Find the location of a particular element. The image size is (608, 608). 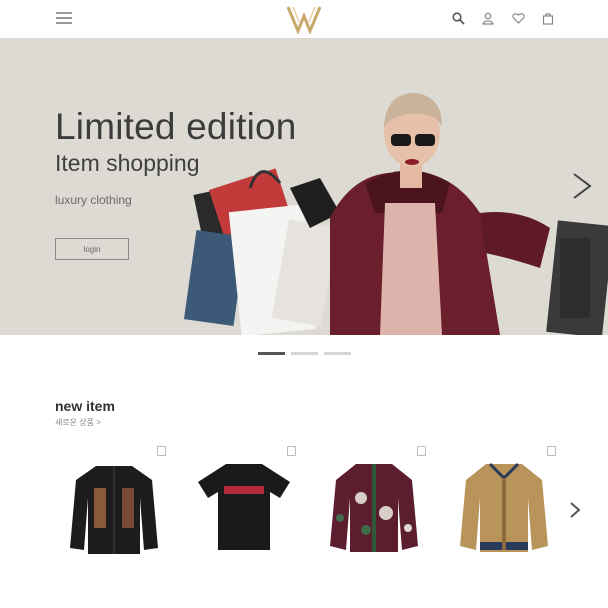

black-tshirt-image is located at coordinates (244, 507).